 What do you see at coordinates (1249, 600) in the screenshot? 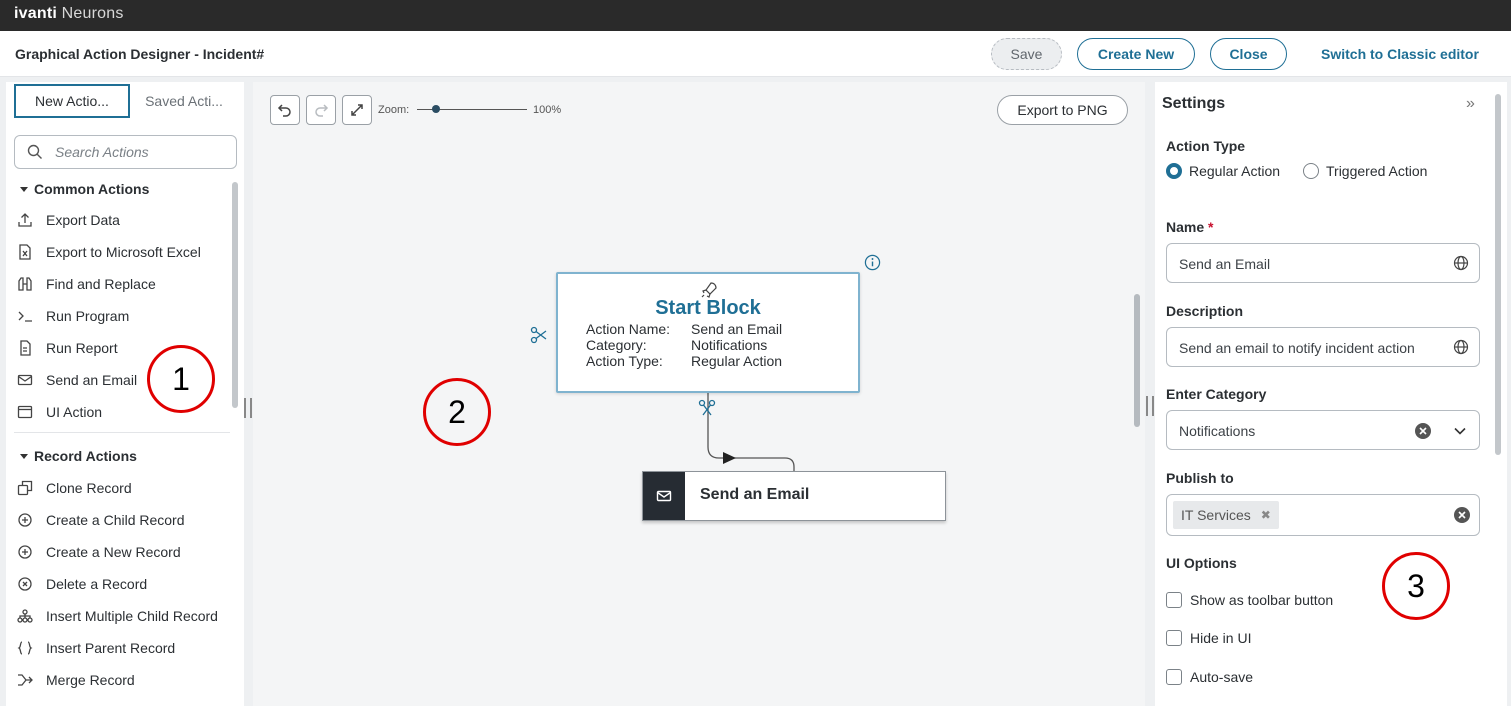
I see `checkbox-show-toolbar: Show as toolbar button` at bounding box center [1249, 600].